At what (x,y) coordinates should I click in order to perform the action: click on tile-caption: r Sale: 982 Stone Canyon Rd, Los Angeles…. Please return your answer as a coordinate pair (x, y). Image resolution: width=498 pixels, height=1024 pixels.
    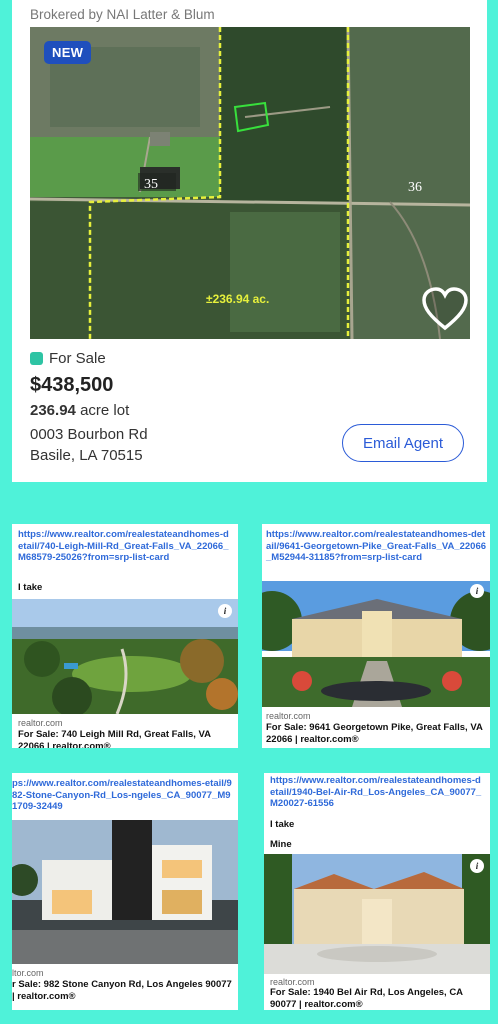
    Looking at the image, I should click on (122, 990).